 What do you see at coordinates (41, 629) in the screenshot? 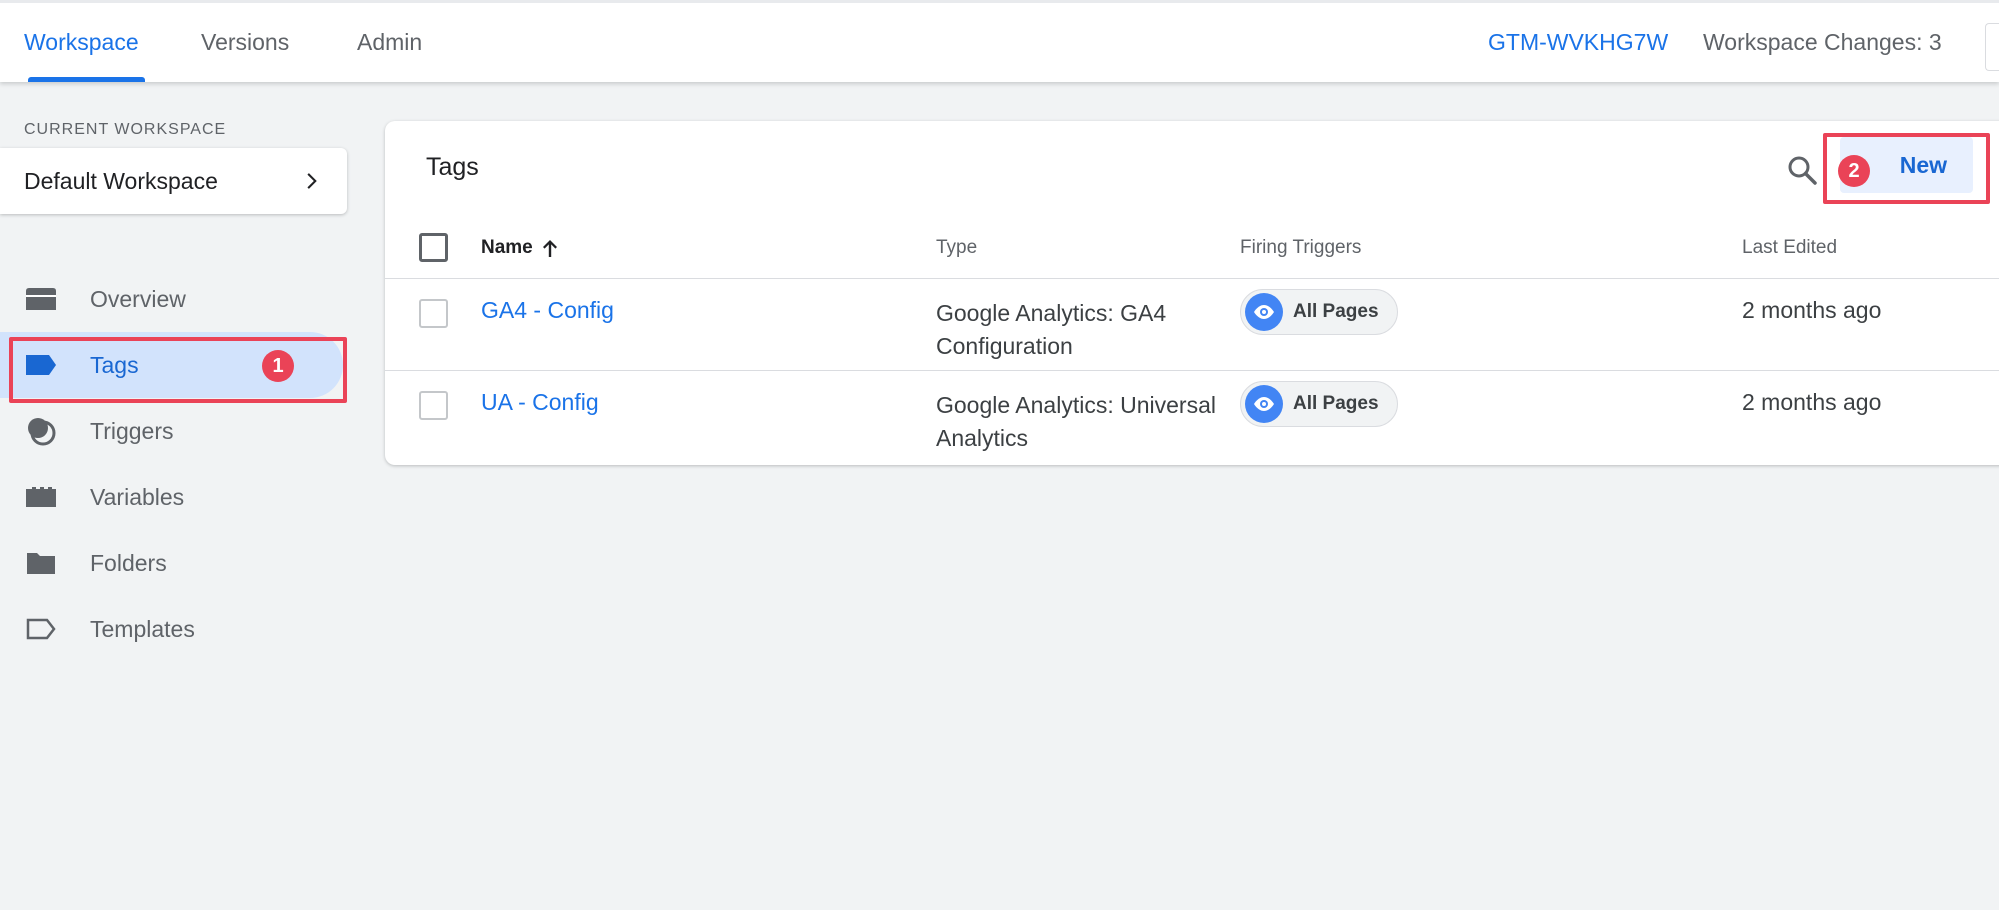
I see `template-icon` at bounding box center [41, 629].